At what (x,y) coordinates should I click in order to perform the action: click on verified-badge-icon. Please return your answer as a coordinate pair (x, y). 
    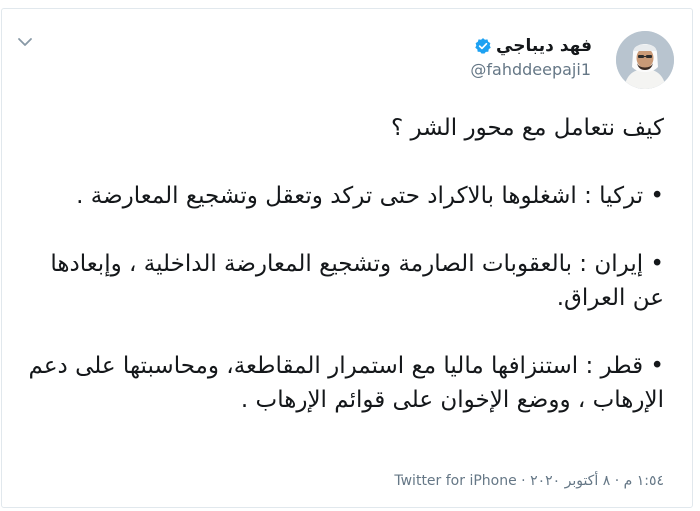
    Looking at the image, I should click on (483, 46).